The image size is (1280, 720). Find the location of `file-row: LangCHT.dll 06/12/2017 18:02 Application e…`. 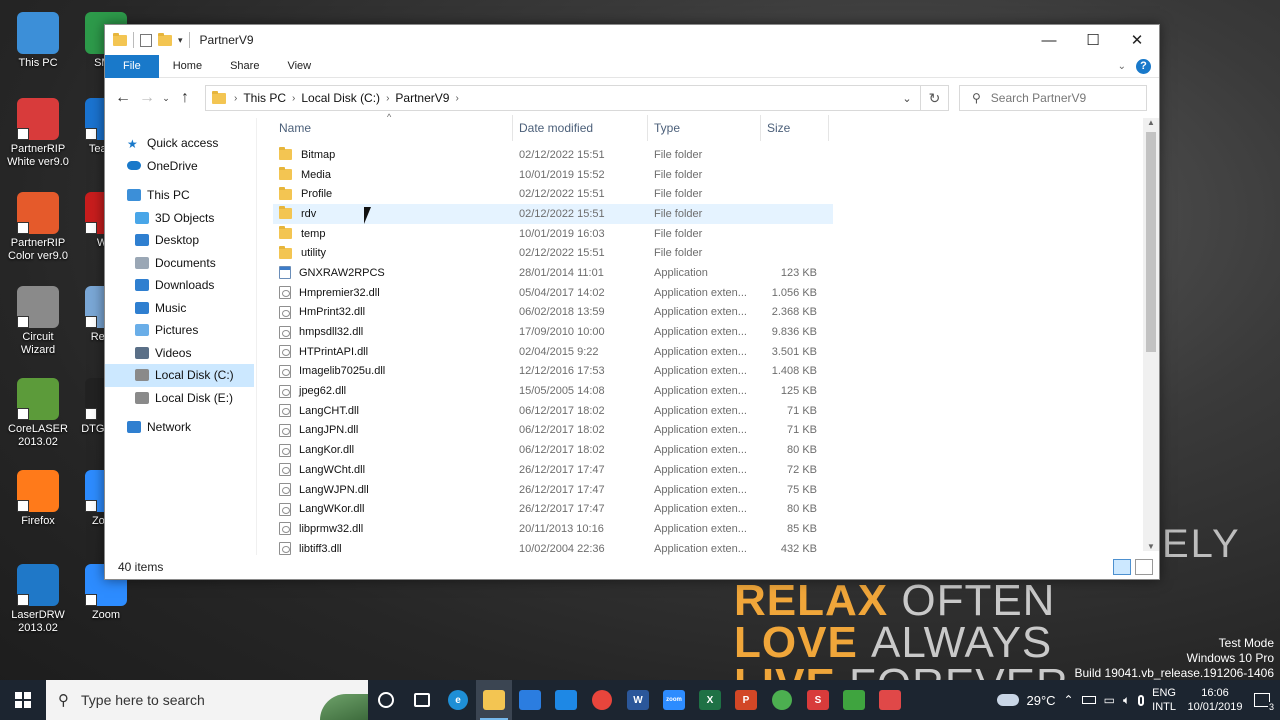

file-row: LangCHT.dll 06/12/2017 18:02 Application e… is located at coordinates (553, 411).